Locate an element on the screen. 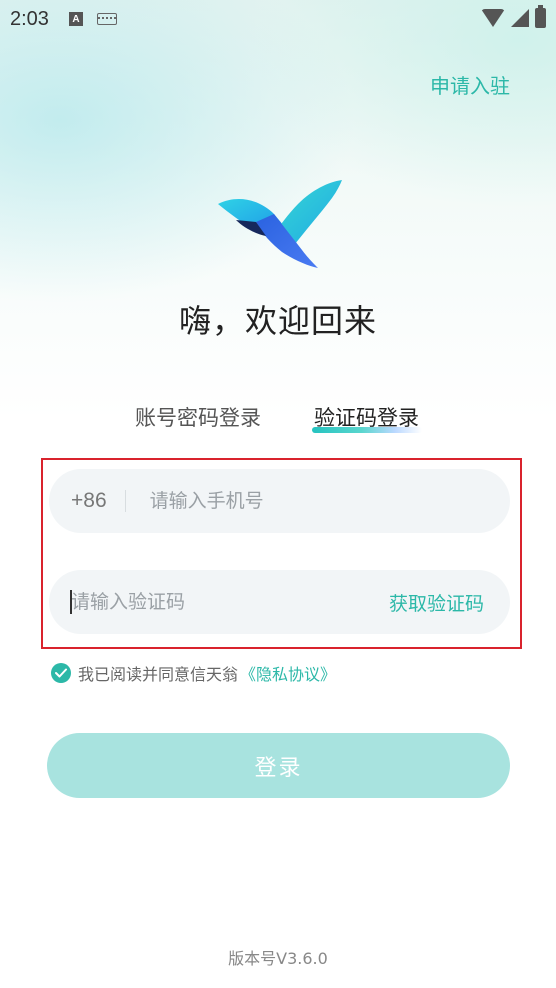 This screenshot has width=556, height=988. status-right-icons is located at coordinates (513, 16).